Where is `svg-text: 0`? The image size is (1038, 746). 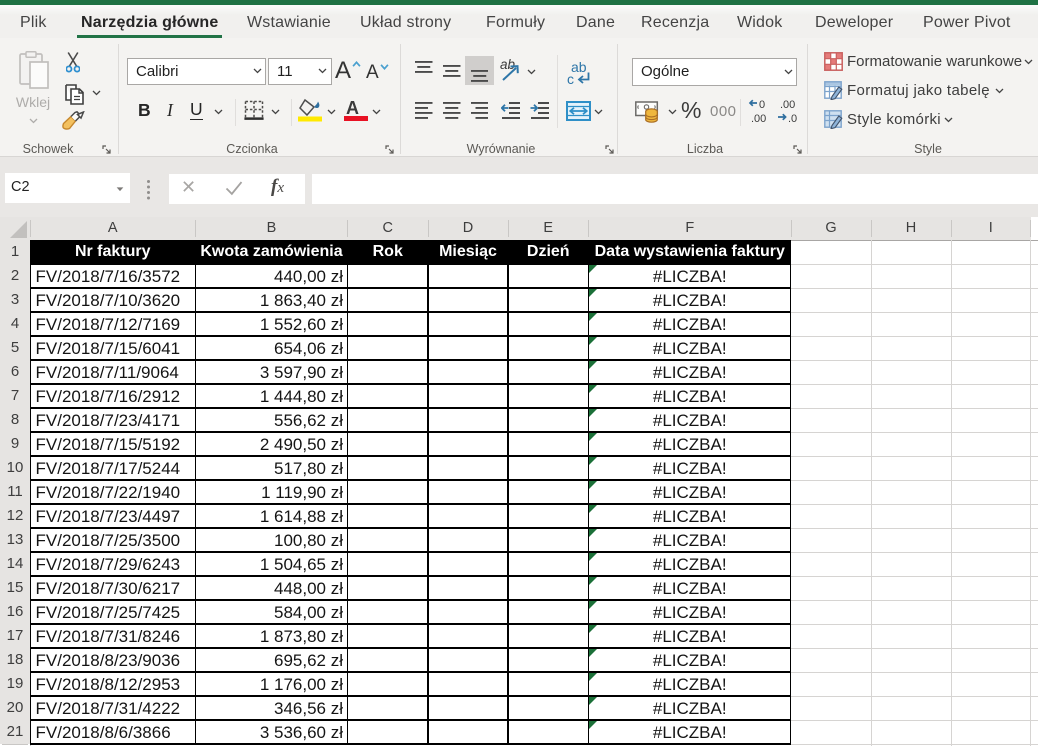
svg-text: 0 is located at coordinates (762, 105).